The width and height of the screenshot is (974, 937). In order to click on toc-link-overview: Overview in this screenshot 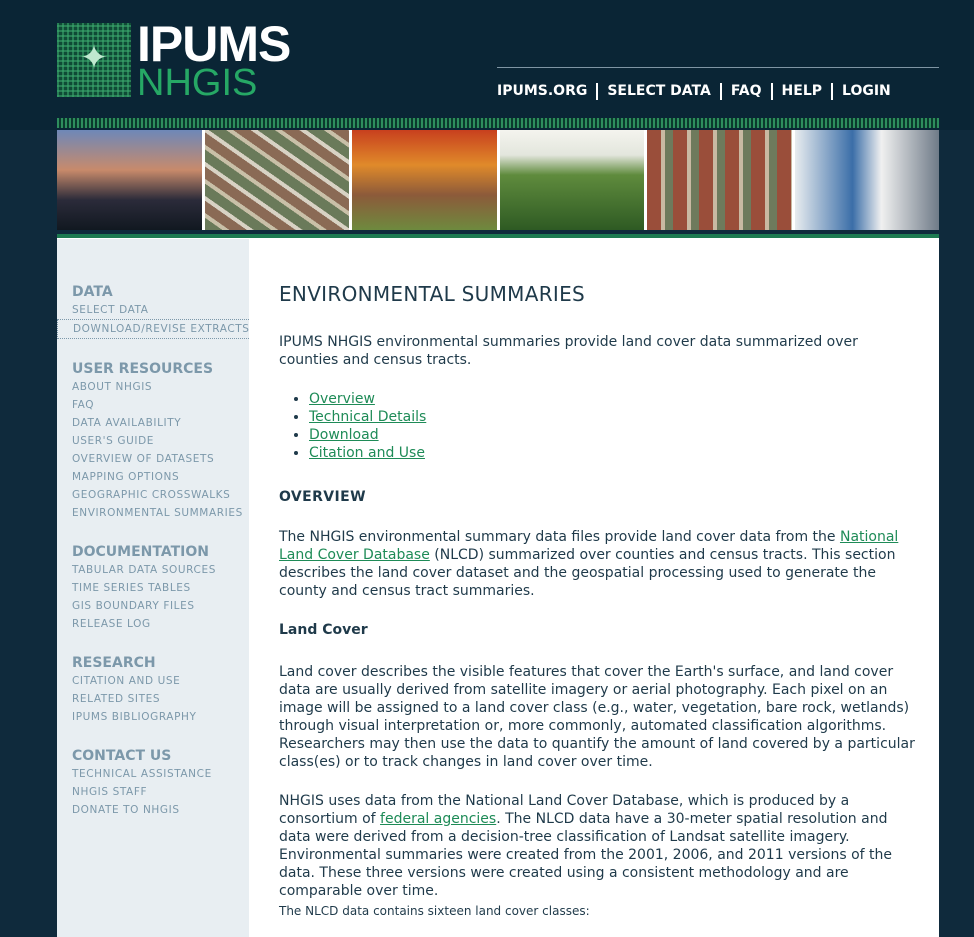, I will do `click(342, 399)`.